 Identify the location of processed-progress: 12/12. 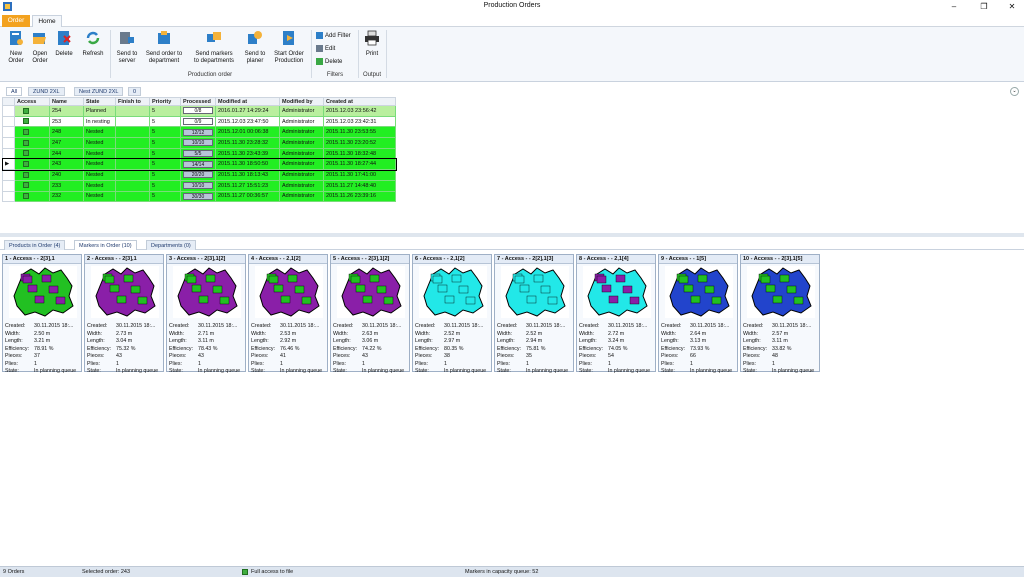
(198, 132).